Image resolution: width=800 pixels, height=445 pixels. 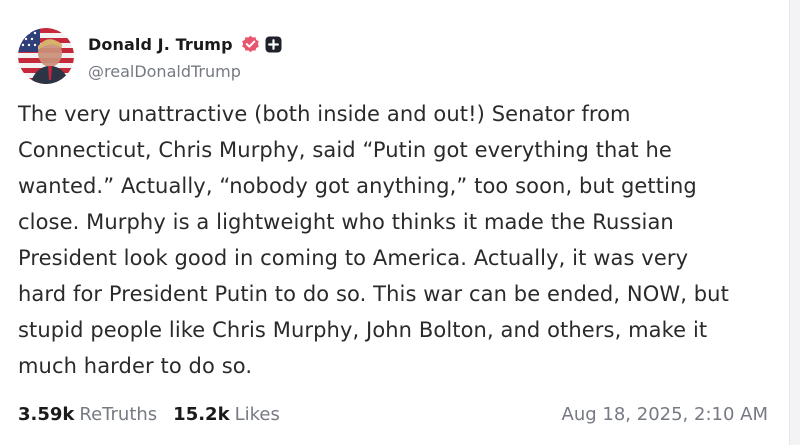 I want to click on retruths-stat: 3.59k ReTruths, so click(x=87, y=414).